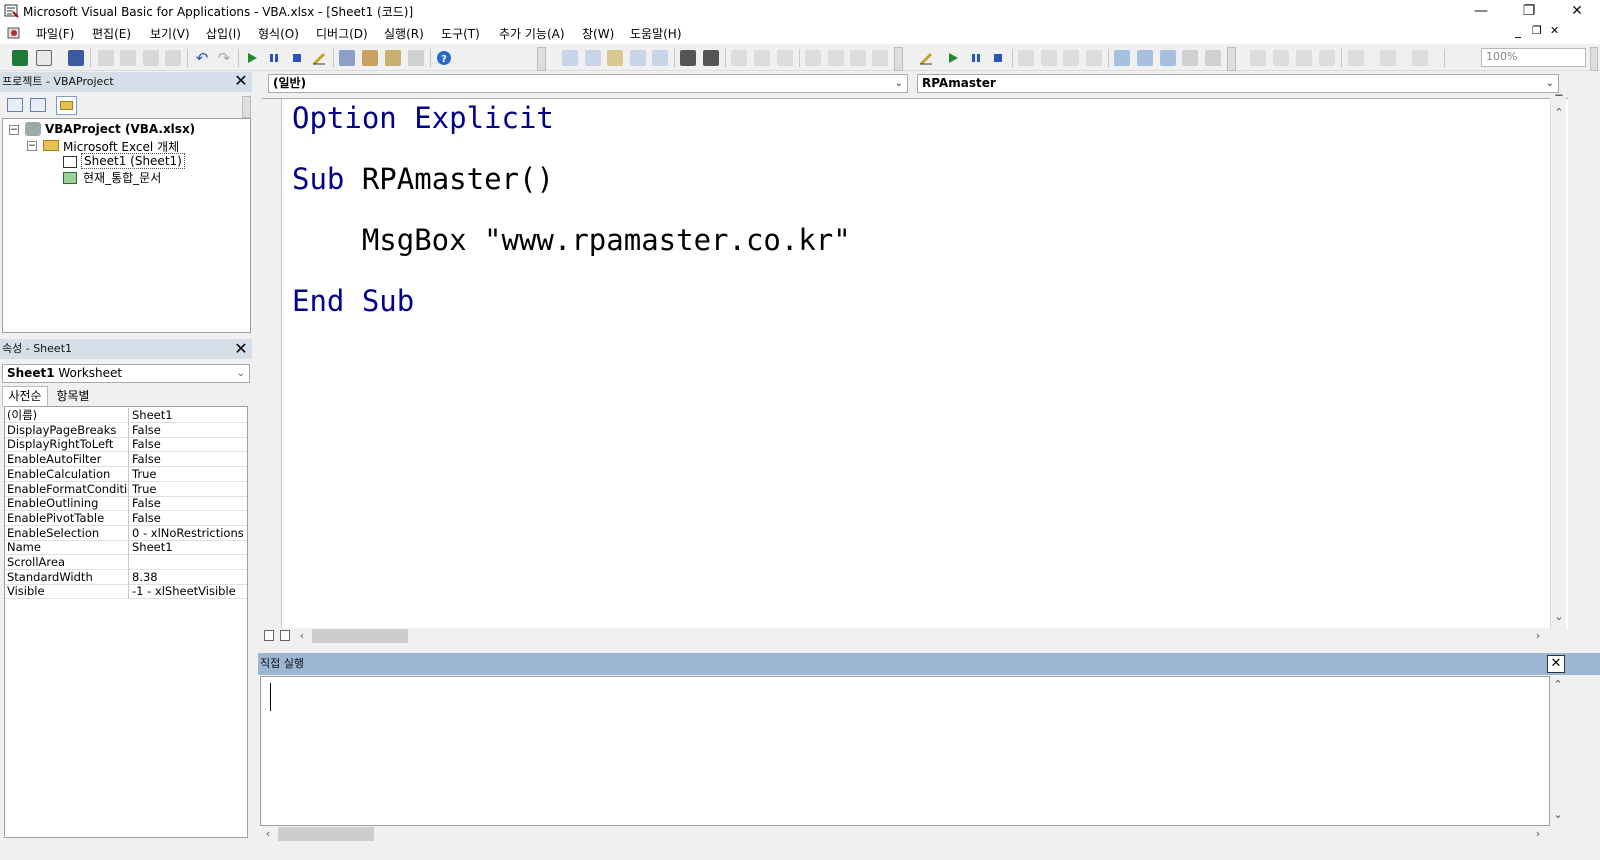  What do you see at coordinates (173, 58) in the screenshot?
I see `find-icon` at bounding box center [173, 58].